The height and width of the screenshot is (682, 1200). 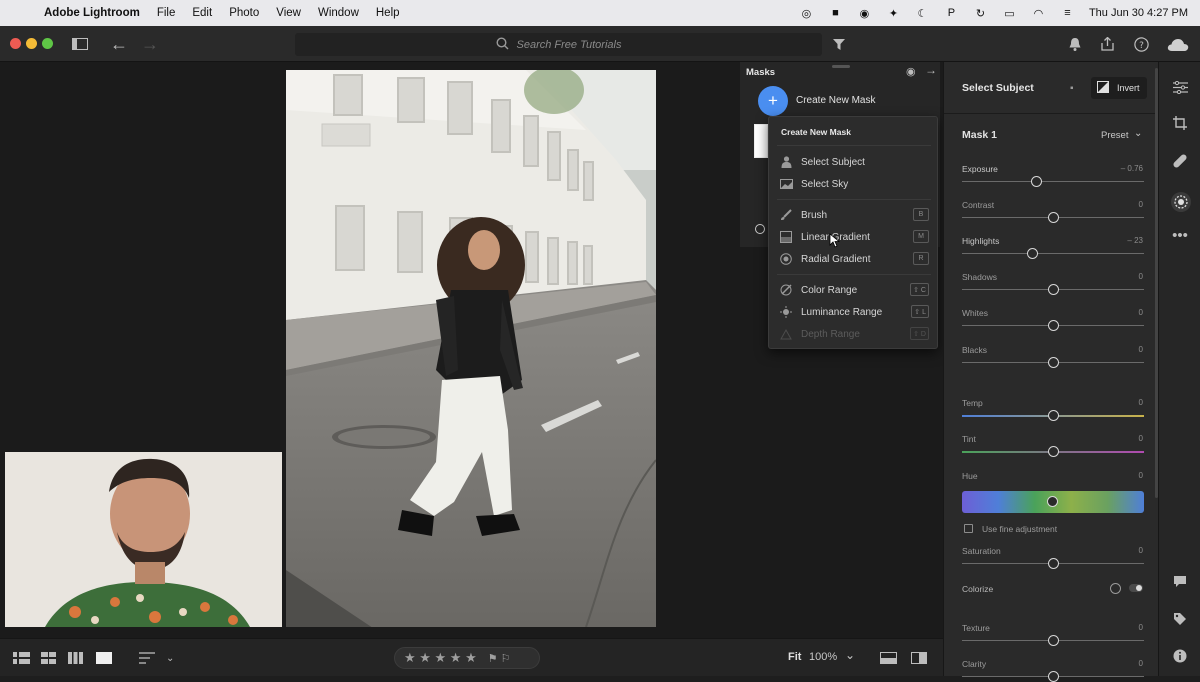 What do you see at coordinates (493, 658) in the screenshot?
I see `flag-pick-icon: ⚑` at bounding box center [493, 658].